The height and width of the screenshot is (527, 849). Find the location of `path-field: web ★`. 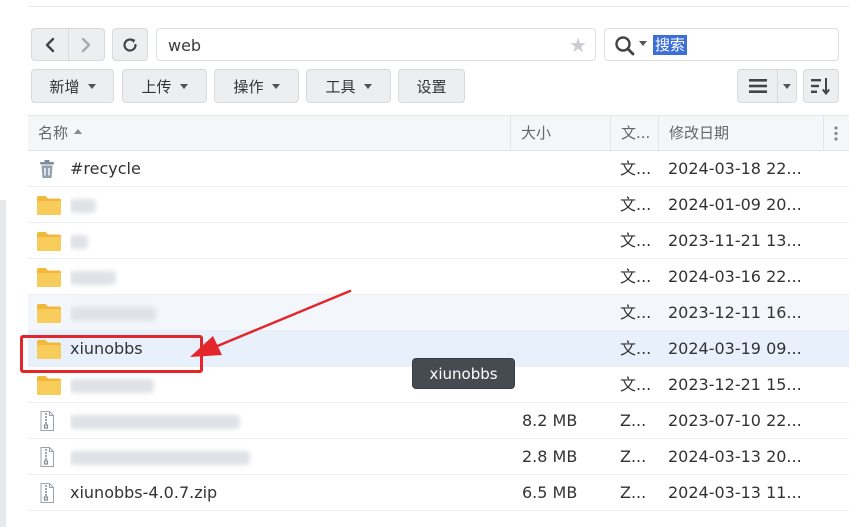

path-field: web ★ is located at coordinates (376, 44).